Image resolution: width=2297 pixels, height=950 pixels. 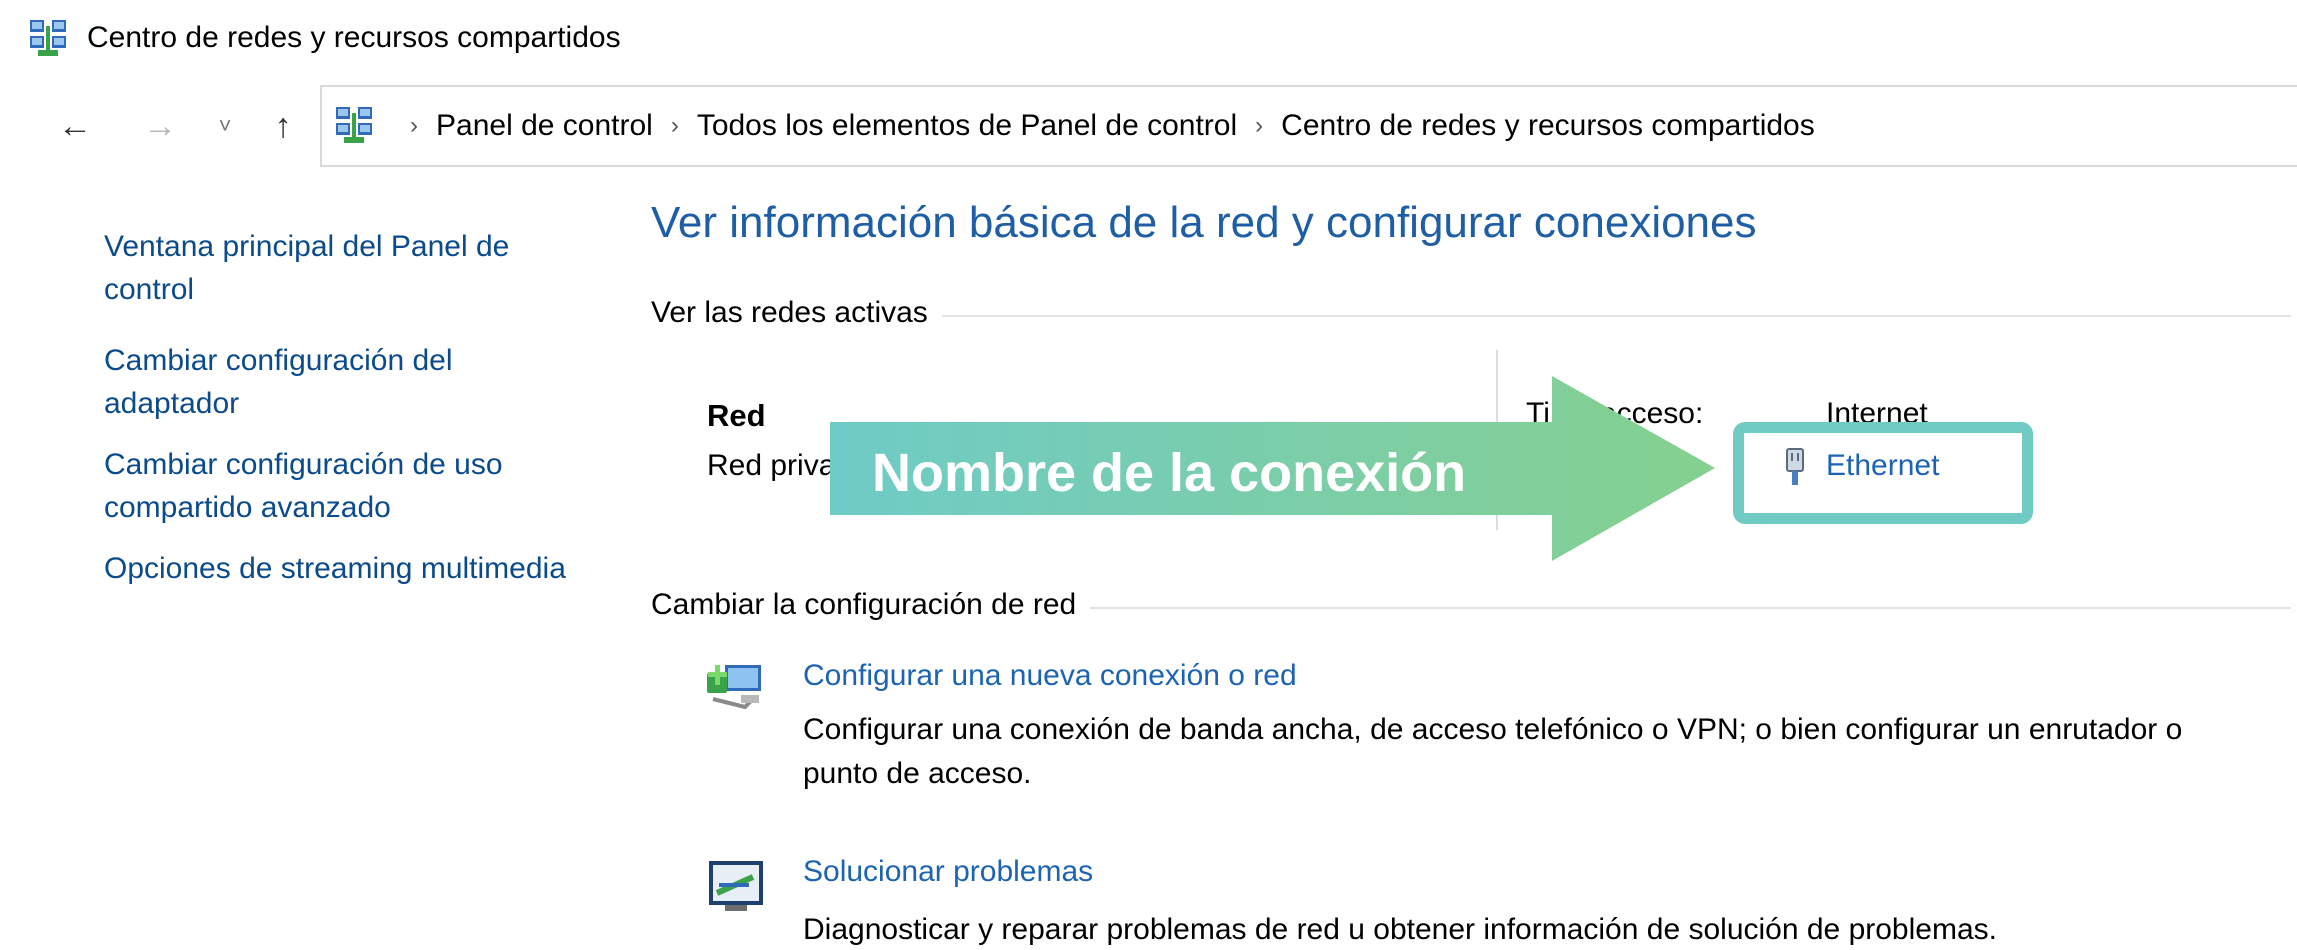 What do you see at coordinates (354, 37) in the screenshot?
I see `window-title: Centro de redes y recursos compartidos` at bounding box center [354, 37].